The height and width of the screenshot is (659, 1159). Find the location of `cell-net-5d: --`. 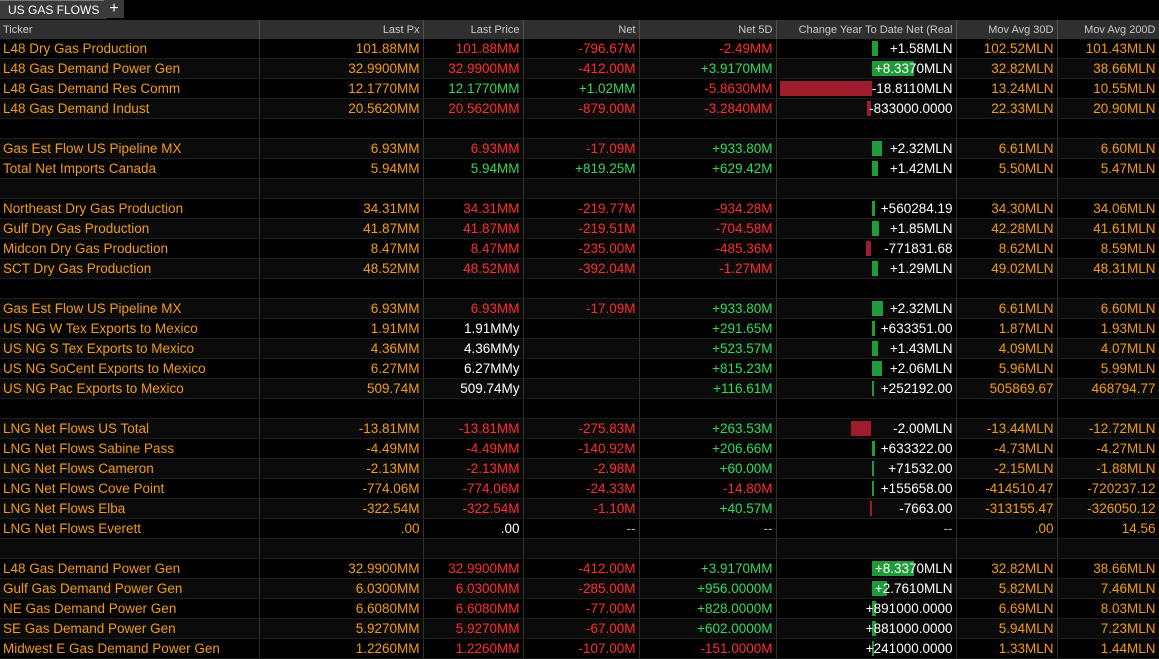

cell-net-5d: -- is located at coordinates (708, 528).